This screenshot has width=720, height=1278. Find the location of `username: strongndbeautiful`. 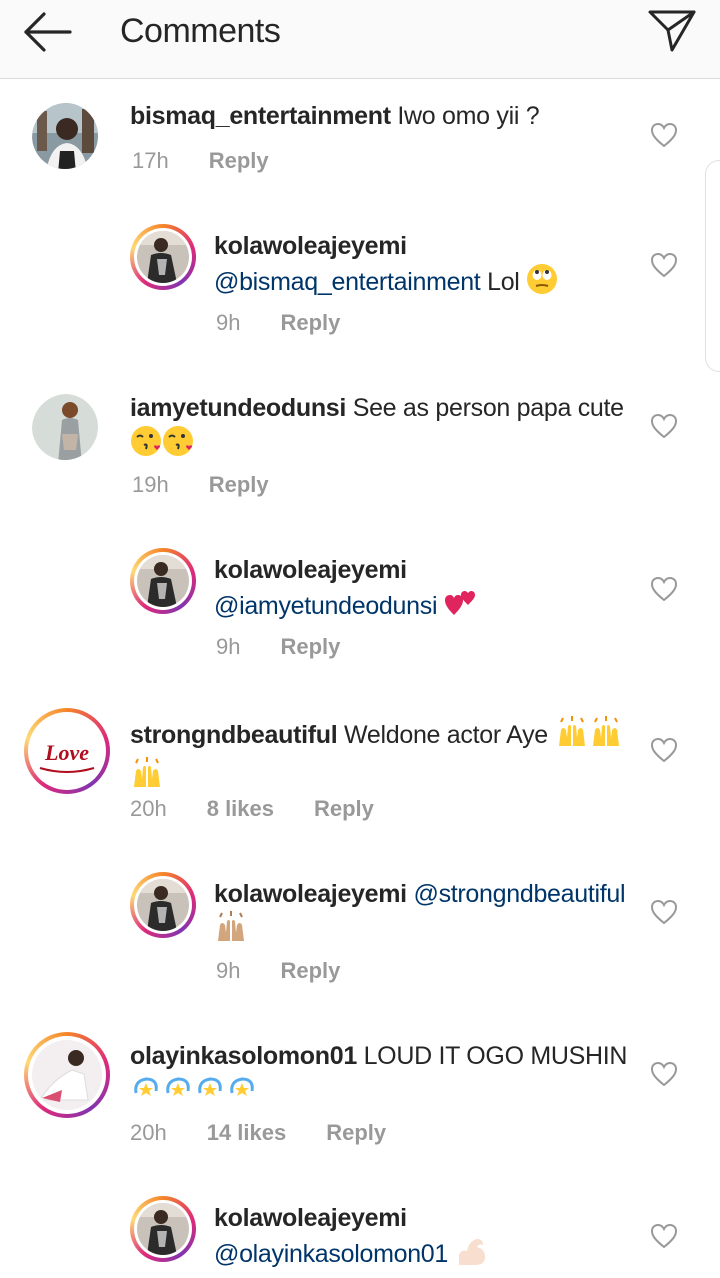

username: strongndbeautiful is located at coordinates (234, 735).